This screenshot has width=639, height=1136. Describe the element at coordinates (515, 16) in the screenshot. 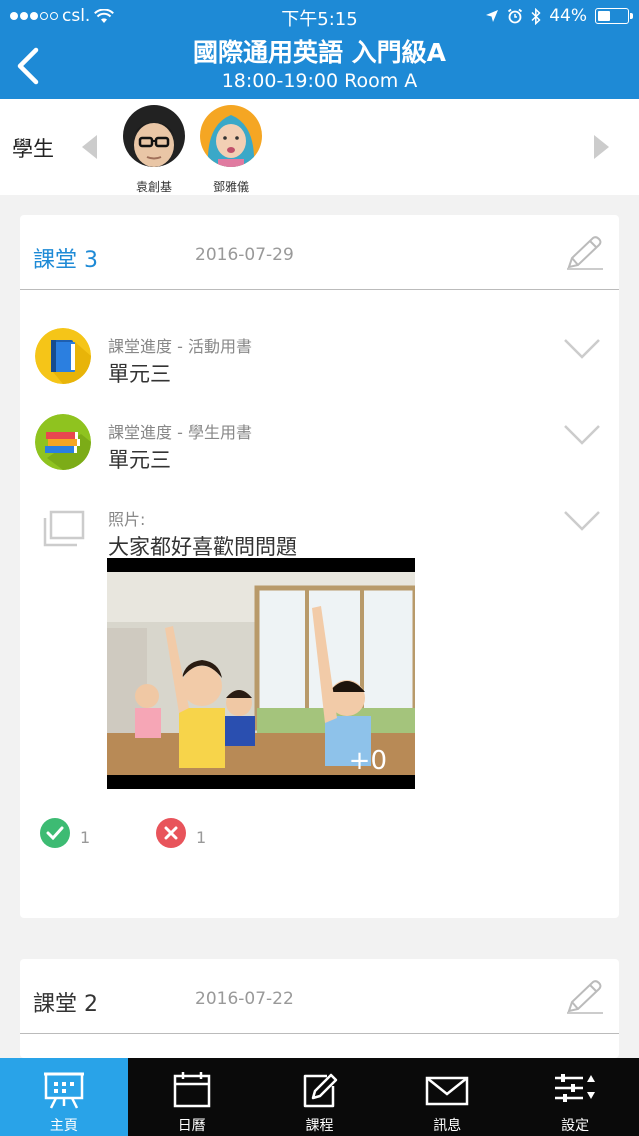

I see `alarm-icon` at that location.